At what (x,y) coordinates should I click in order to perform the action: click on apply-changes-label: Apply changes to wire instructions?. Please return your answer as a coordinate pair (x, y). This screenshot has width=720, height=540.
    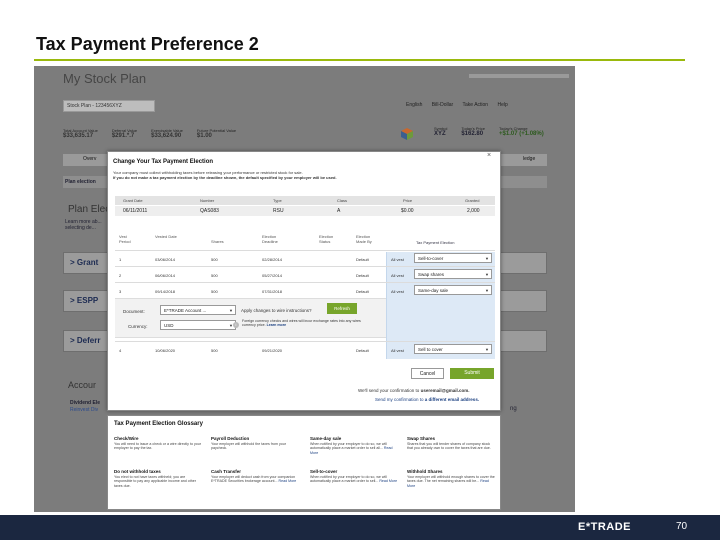
    Looking at the image, I should click on (276, 310).